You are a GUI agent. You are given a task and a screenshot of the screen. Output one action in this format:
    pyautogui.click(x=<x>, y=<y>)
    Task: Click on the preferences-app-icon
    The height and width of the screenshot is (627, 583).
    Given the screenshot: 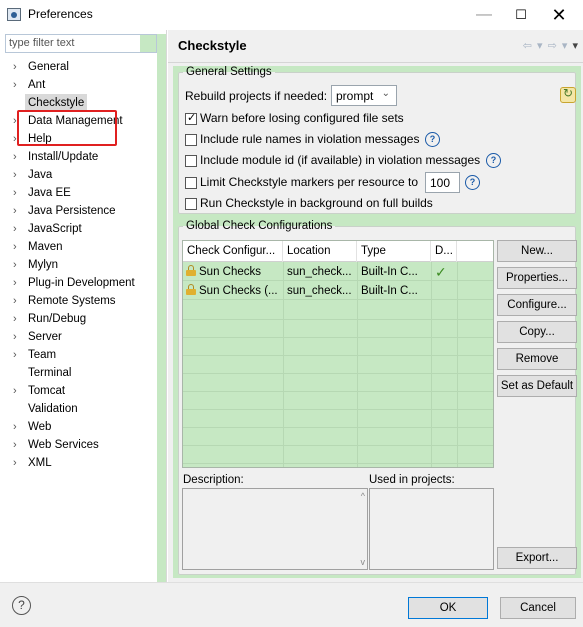 What is the action you would take?
    pyautogui.click(x=14, y=14)
    